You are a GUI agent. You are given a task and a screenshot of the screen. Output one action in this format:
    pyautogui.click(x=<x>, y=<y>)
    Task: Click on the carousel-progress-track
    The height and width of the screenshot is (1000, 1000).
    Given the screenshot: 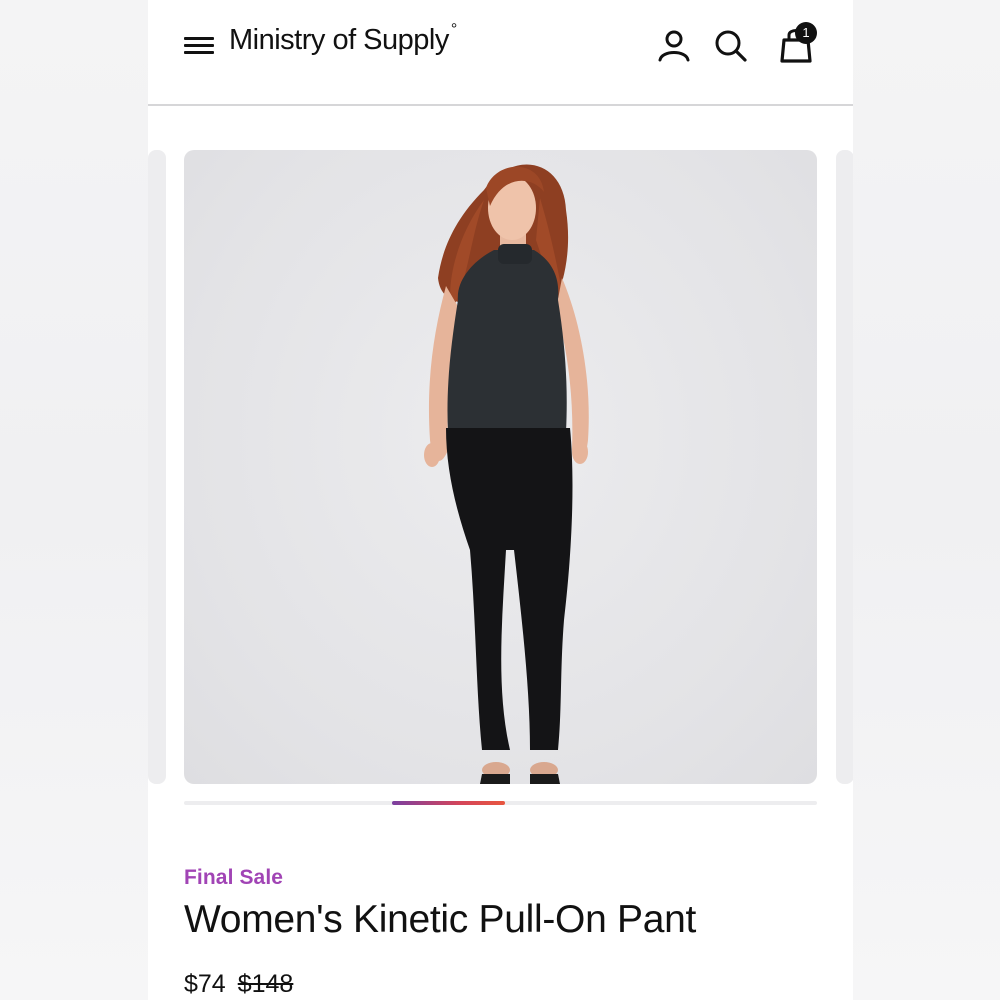 What is the action you would take?
    pyautogui.click(x=500, y=803)
    